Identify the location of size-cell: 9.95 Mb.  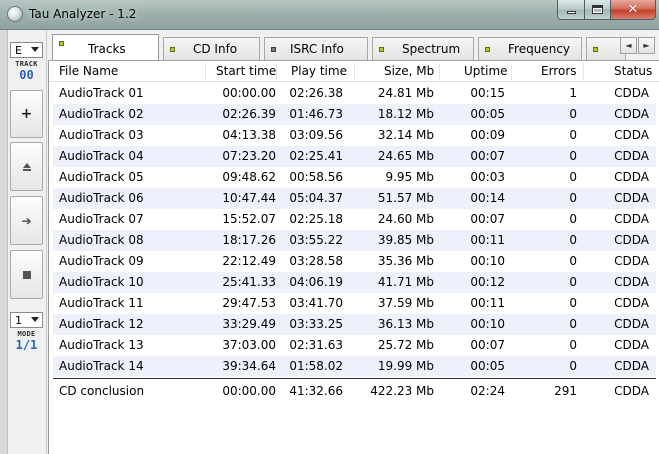
(409, 177).